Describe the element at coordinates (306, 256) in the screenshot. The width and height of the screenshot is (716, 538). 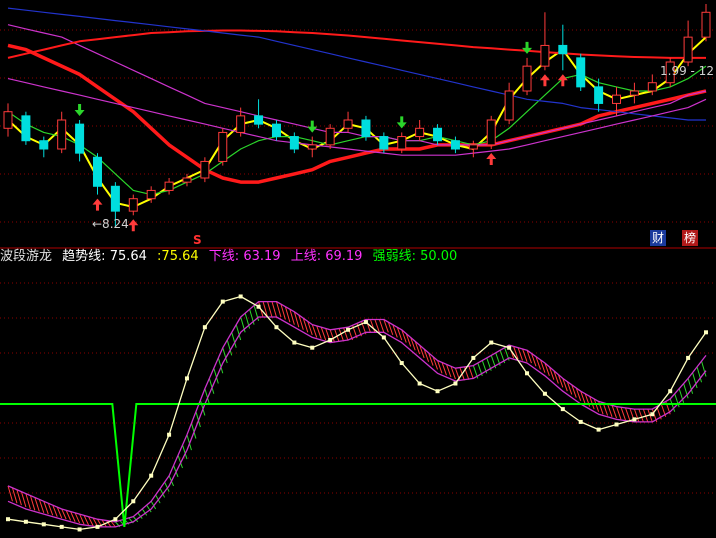
I see `upper-label-text: 上线:` at that location.